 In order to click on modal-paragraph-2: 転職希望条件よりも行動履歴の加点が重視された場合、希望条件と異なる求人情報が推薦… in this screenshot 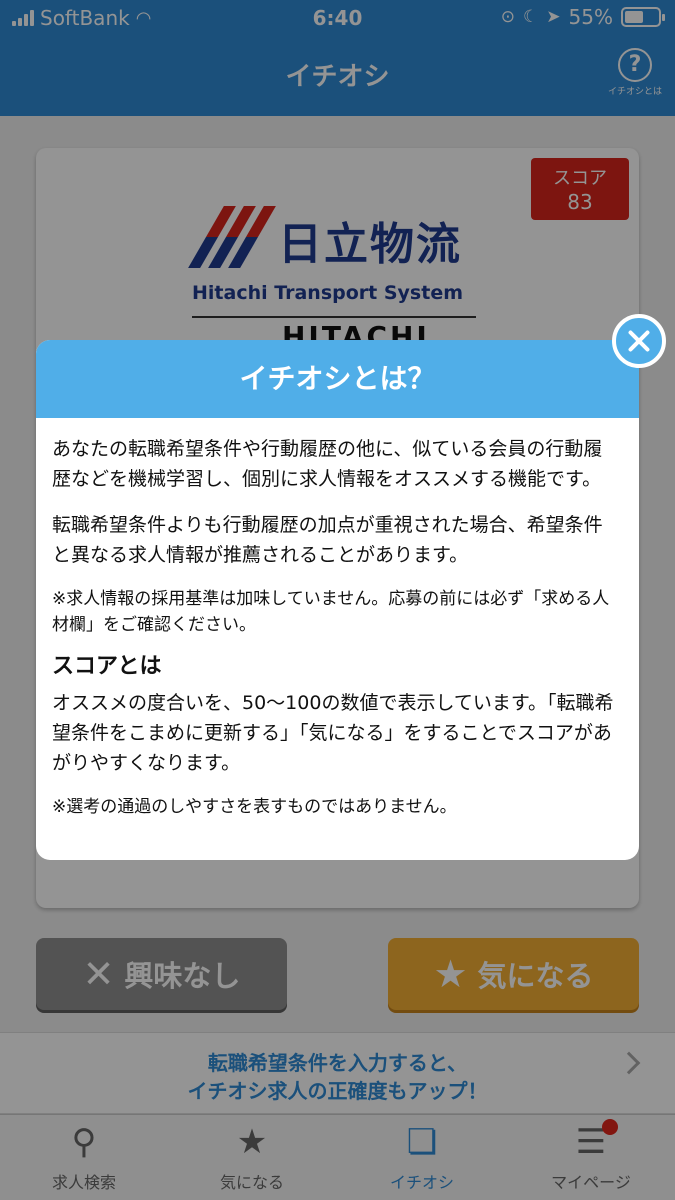, I will do `click(327, 540)`.